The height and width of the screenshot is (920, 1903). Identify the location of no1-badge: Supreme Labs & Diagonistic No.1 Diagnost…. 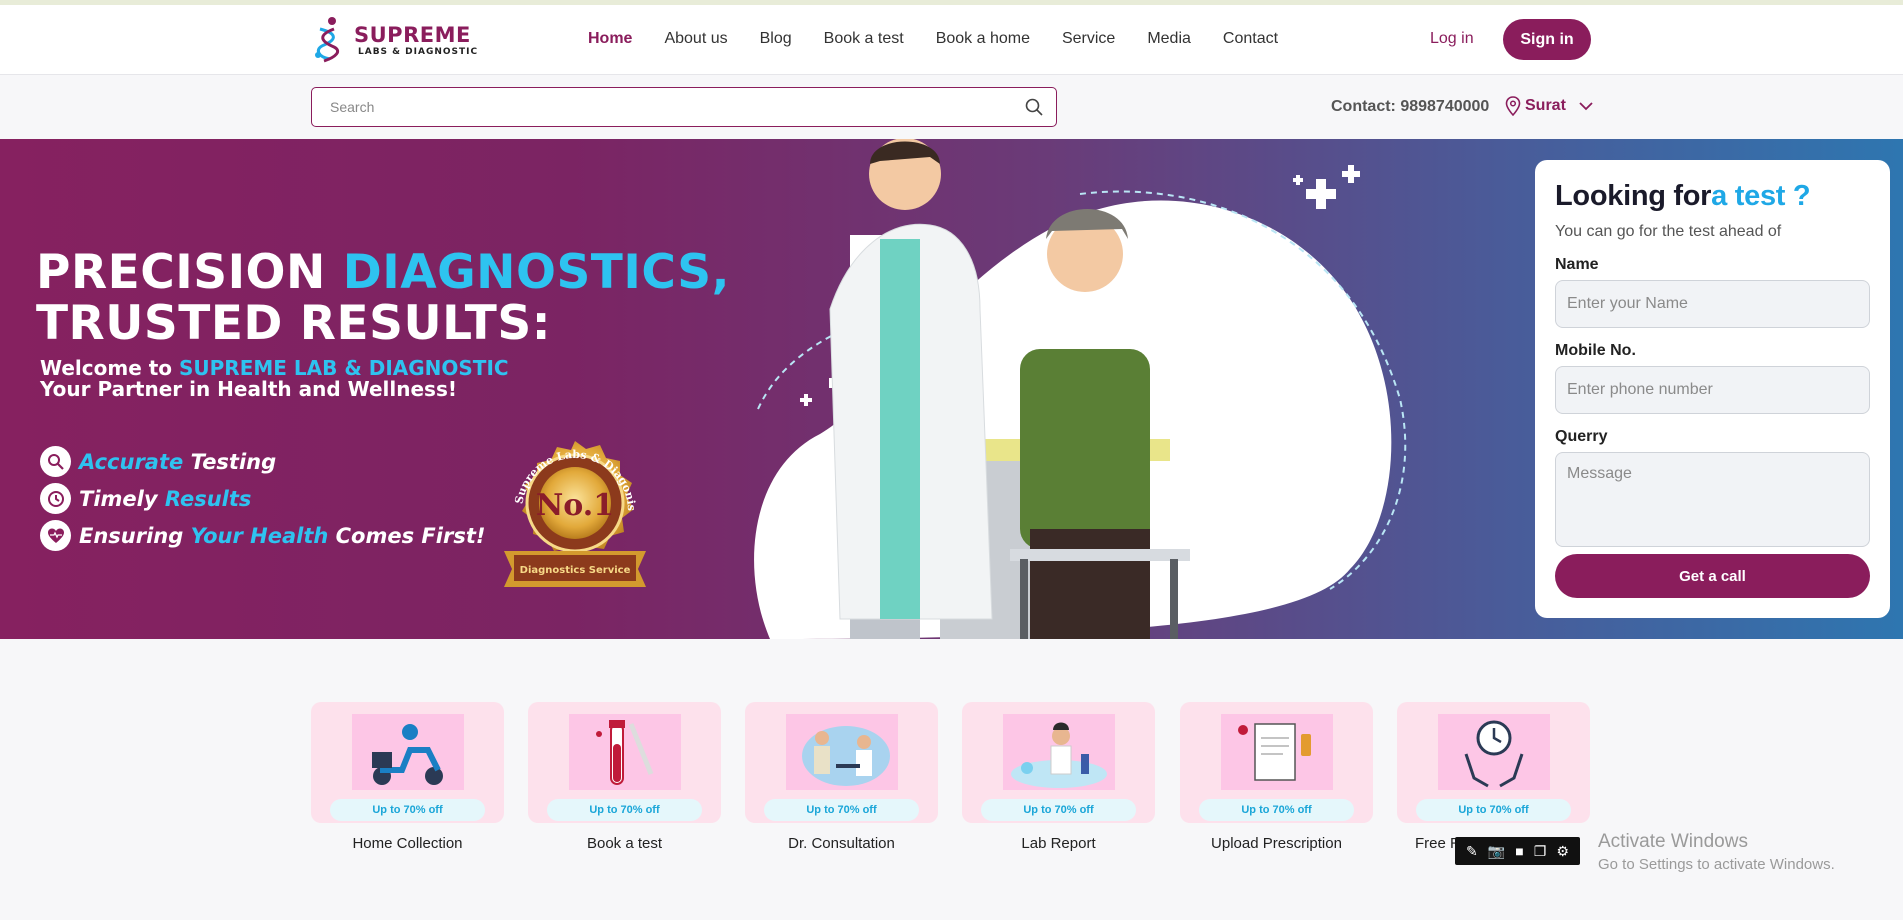
(564, 508).